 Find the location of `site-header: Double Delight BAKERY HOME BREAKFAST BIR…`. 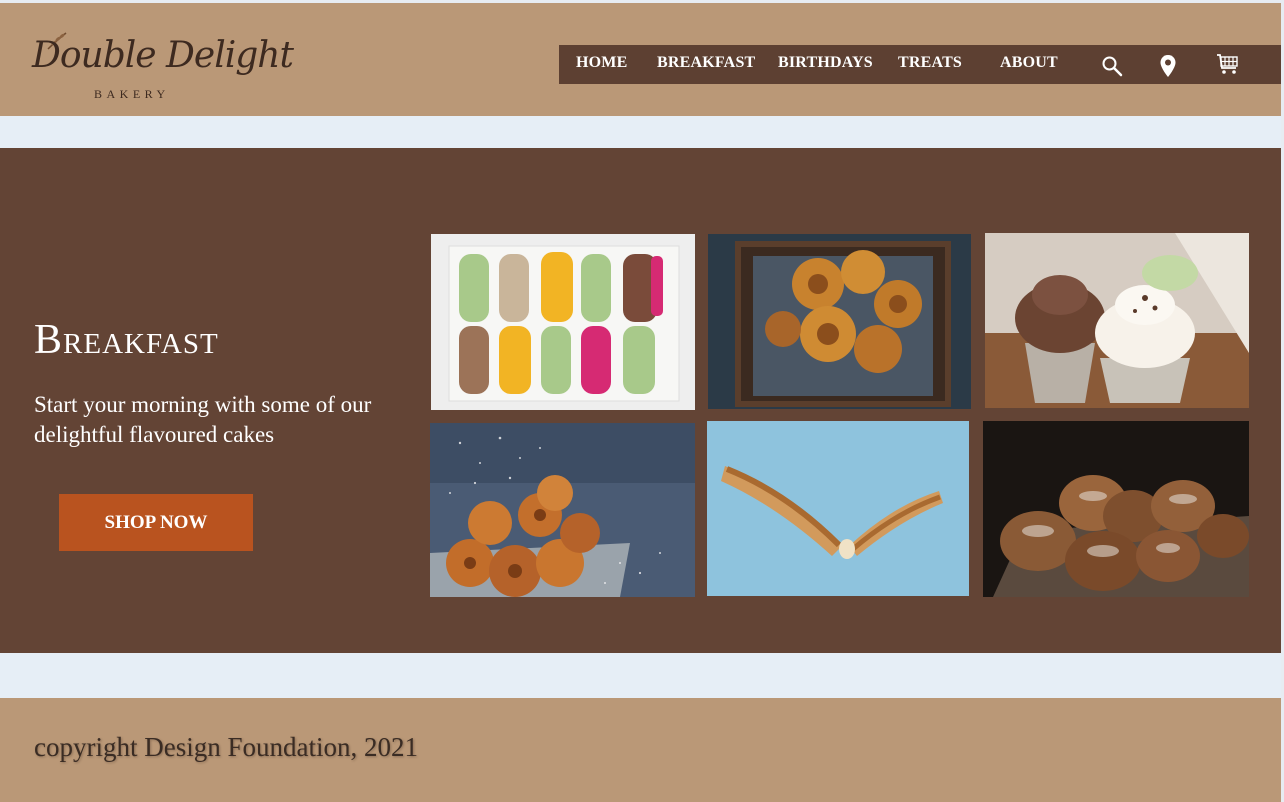

site-header: Double Delight BAKERY HOME BREAKFAST BIR… is located at coordinates (640, 59).